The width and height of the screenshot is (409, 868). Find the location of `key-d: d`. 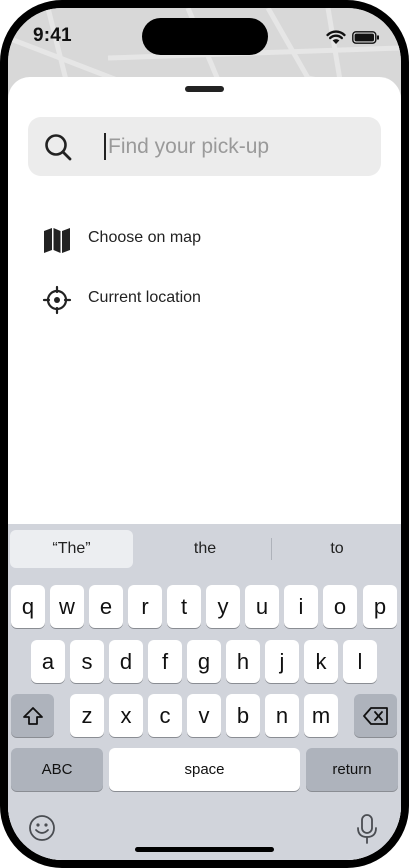

key-d: d is located at coordinates (126, 661).